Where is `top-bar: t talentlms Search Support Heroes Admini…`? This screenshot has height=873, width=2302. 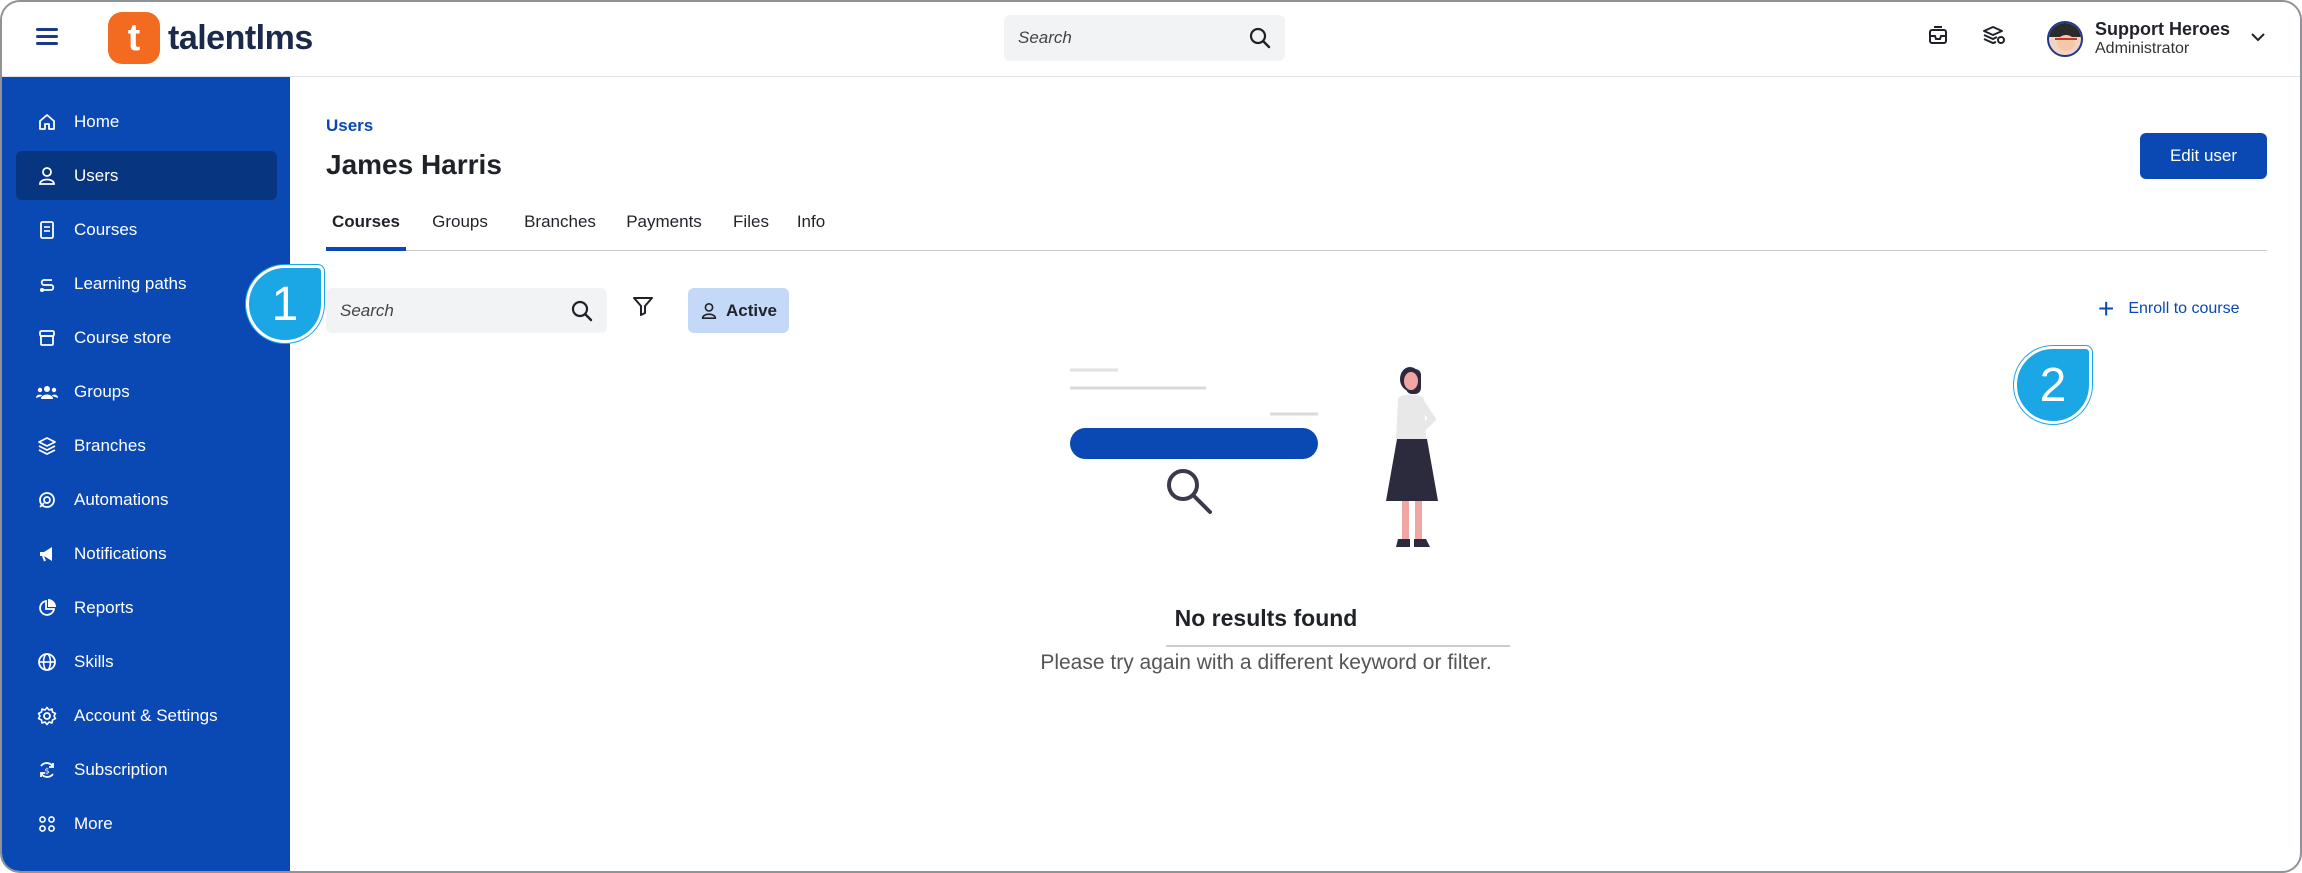
top-bar: t talentlms Search Support Heroes Admini… is located at coordinates (1151, 39).